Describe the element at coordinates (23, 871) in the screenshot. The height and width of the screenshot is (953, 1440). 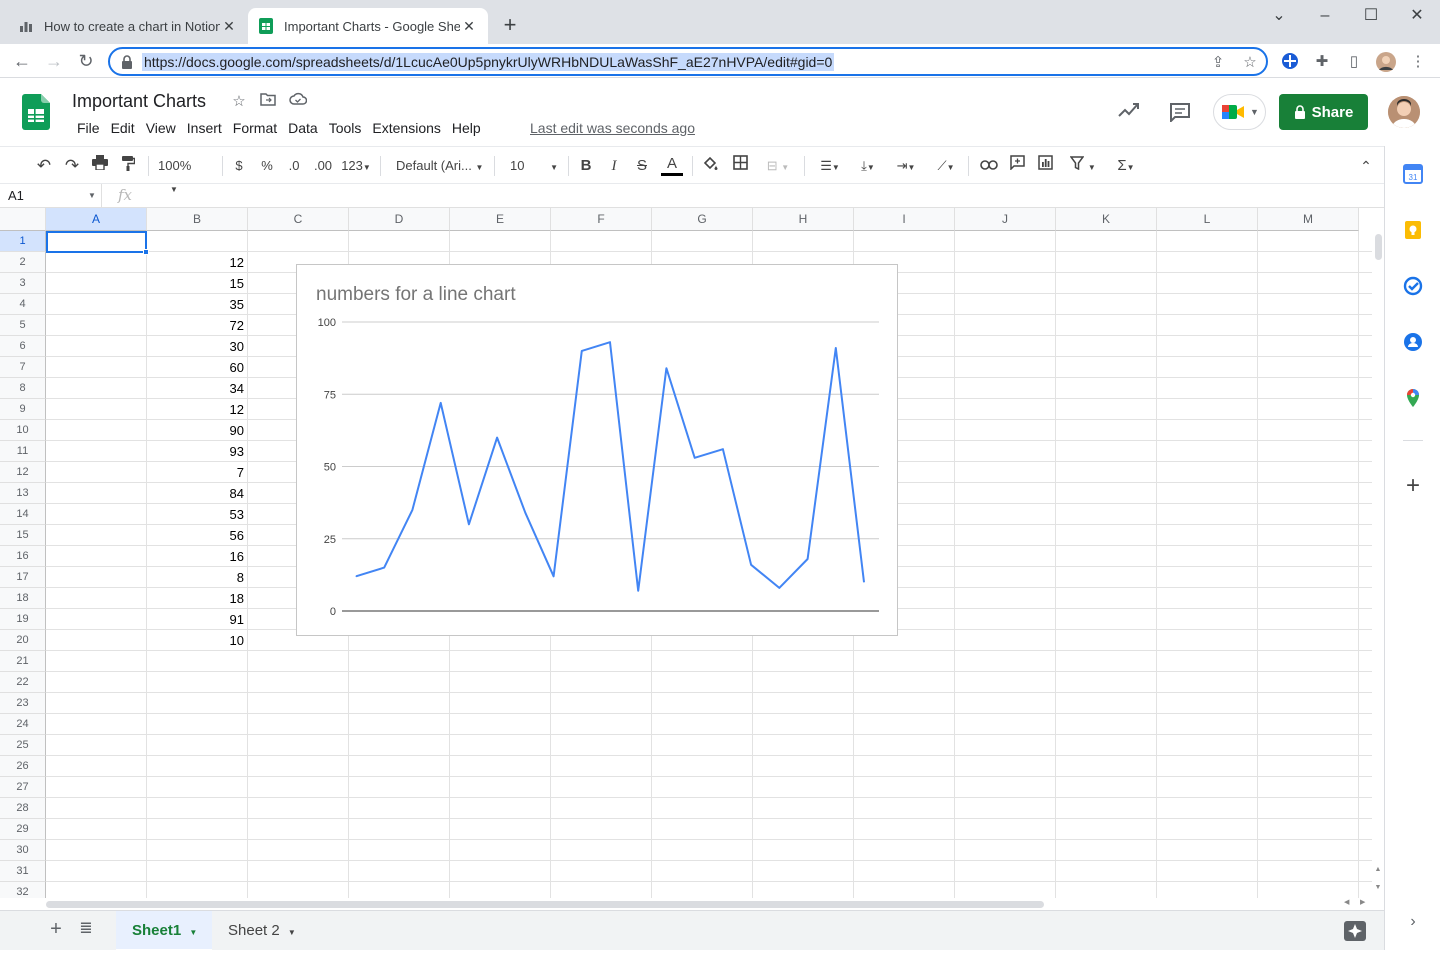
I see `row-header-31: 31` at that location.